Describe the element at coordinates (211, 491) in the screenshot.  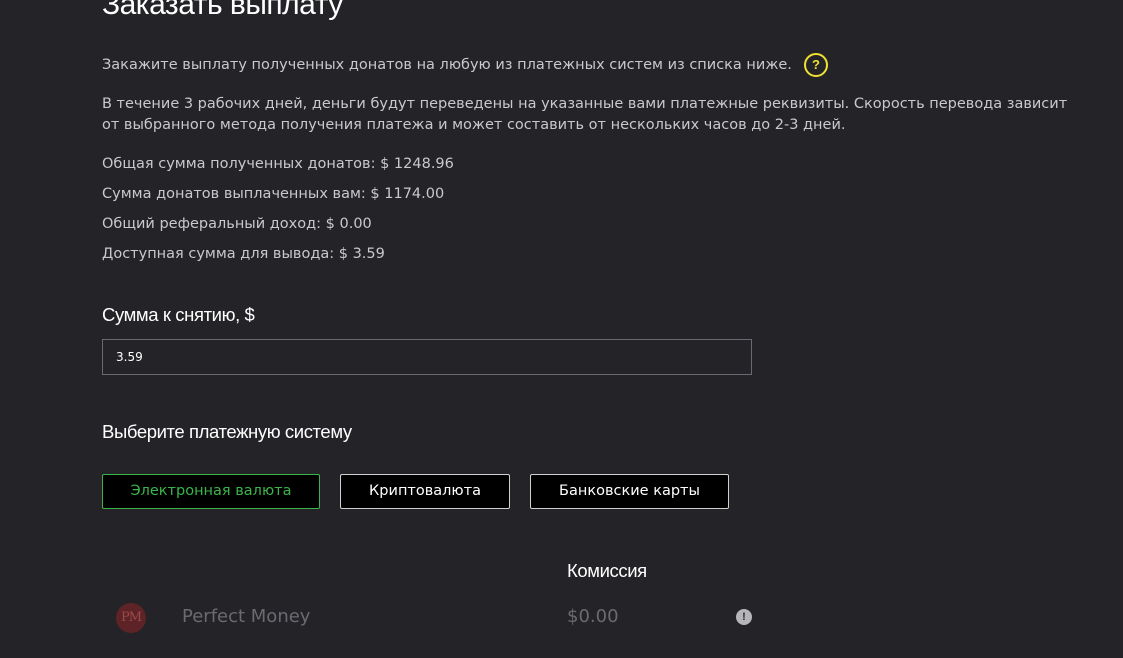
I see `tab-e-currency: Электронная валюта` at that location.